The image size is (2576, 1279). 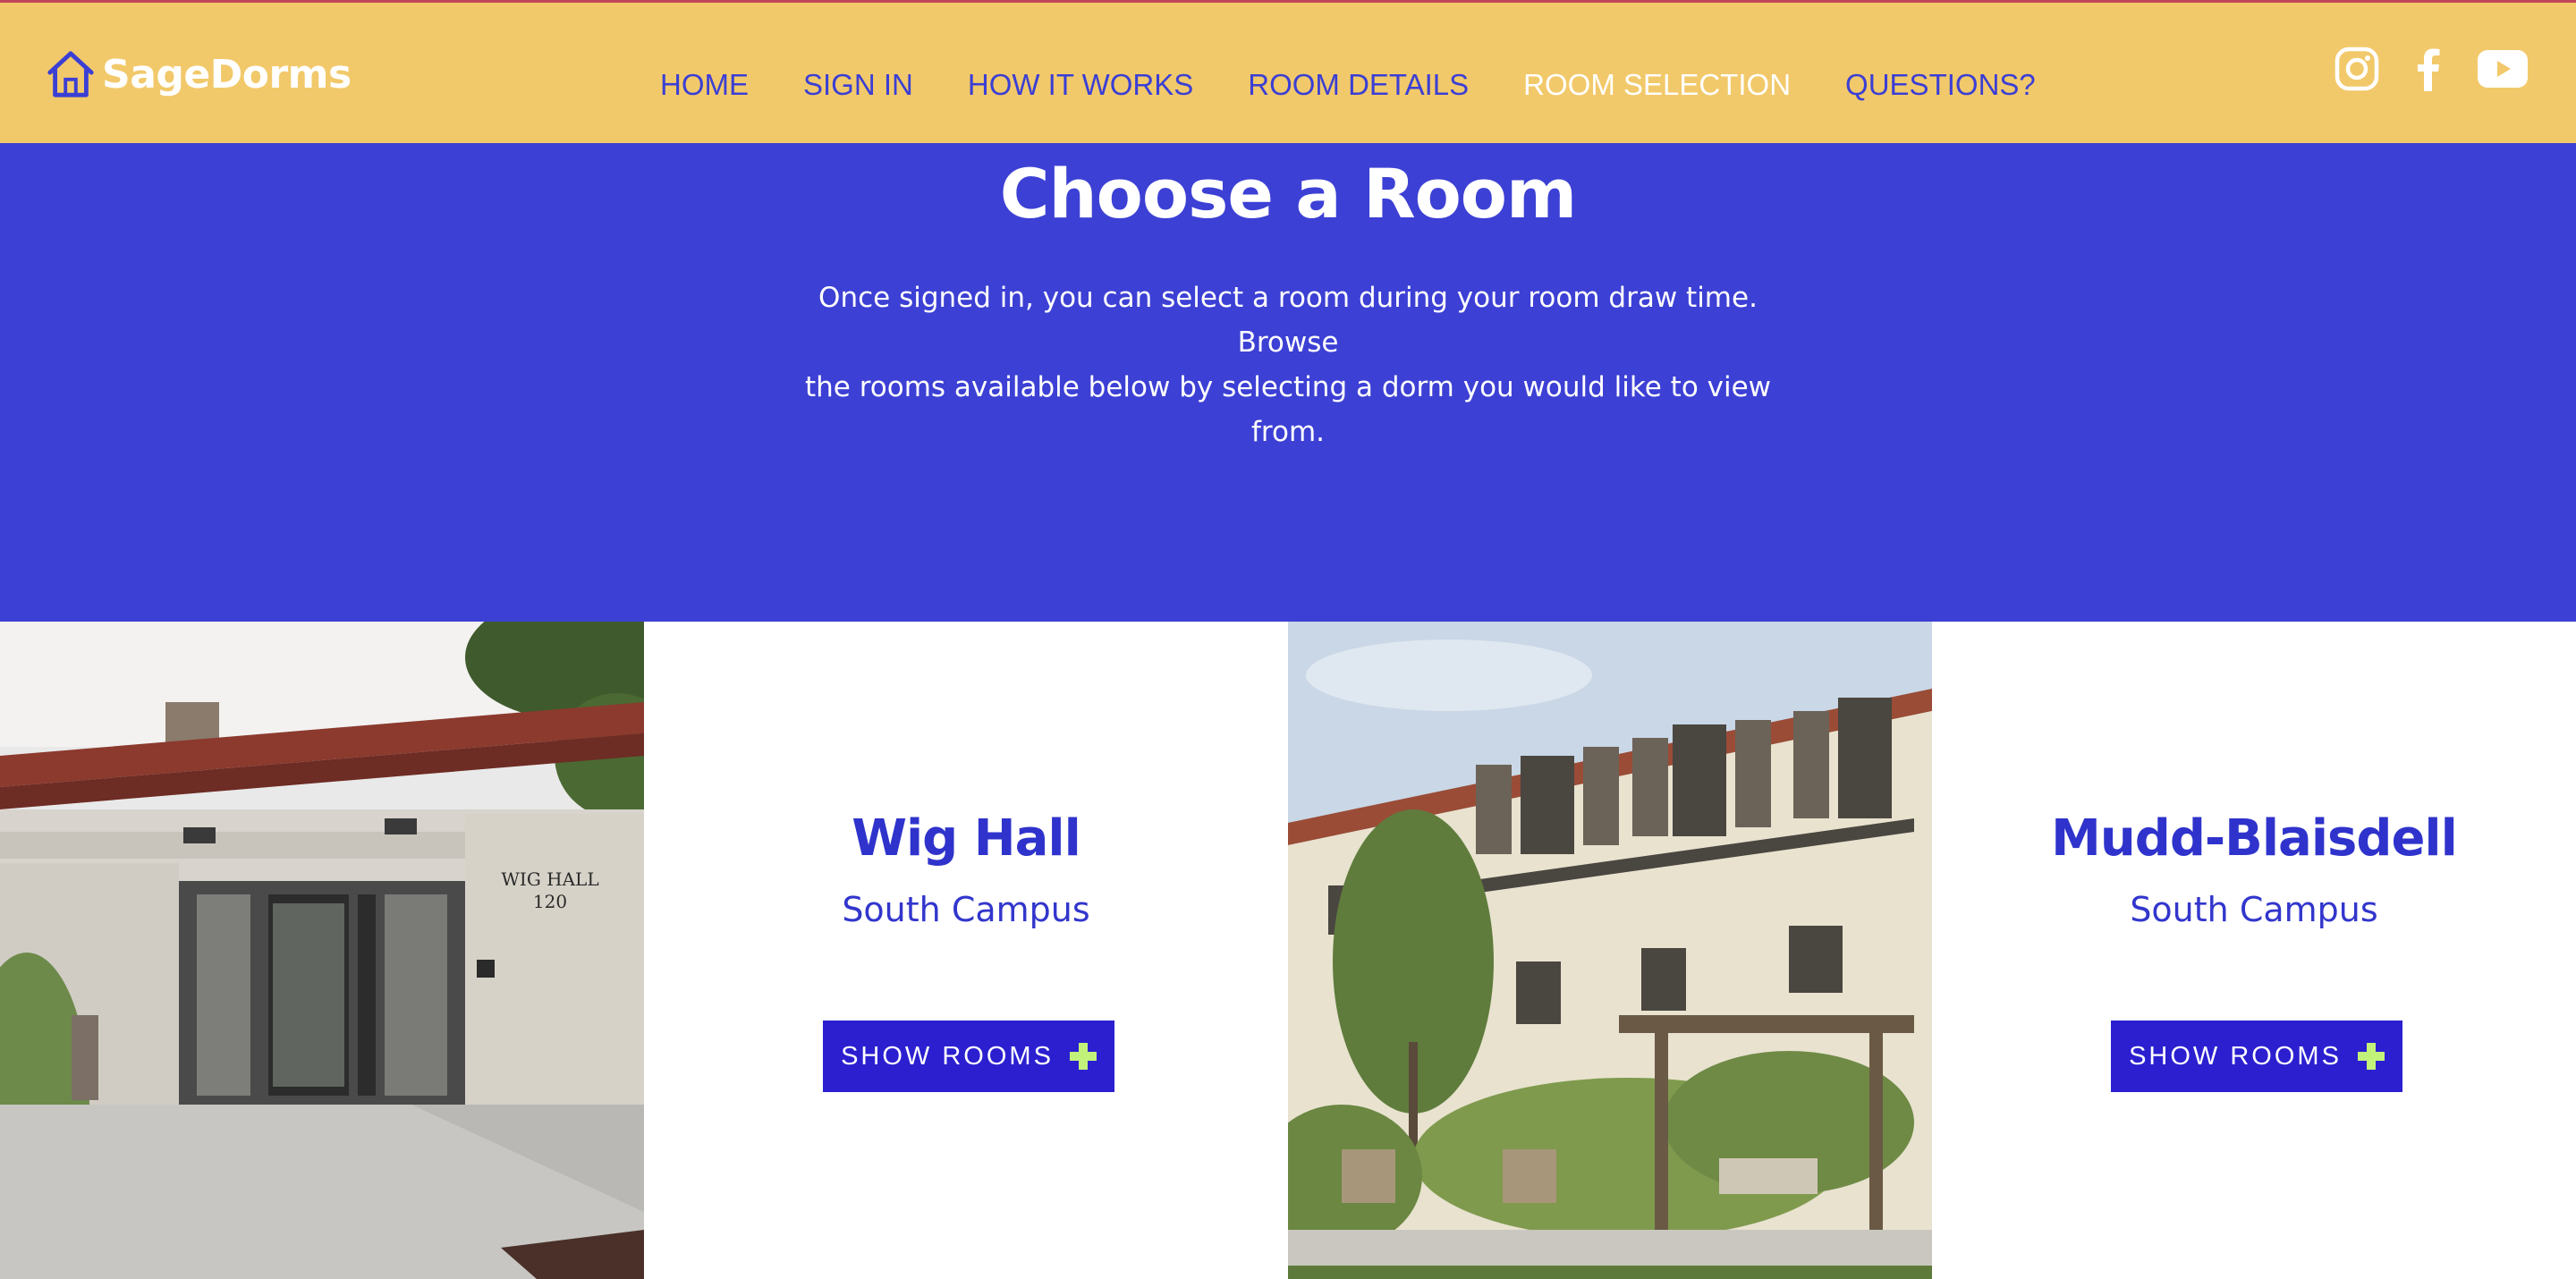 I want to click on brand-logo: SageDorms, so click(x=198, y=74).